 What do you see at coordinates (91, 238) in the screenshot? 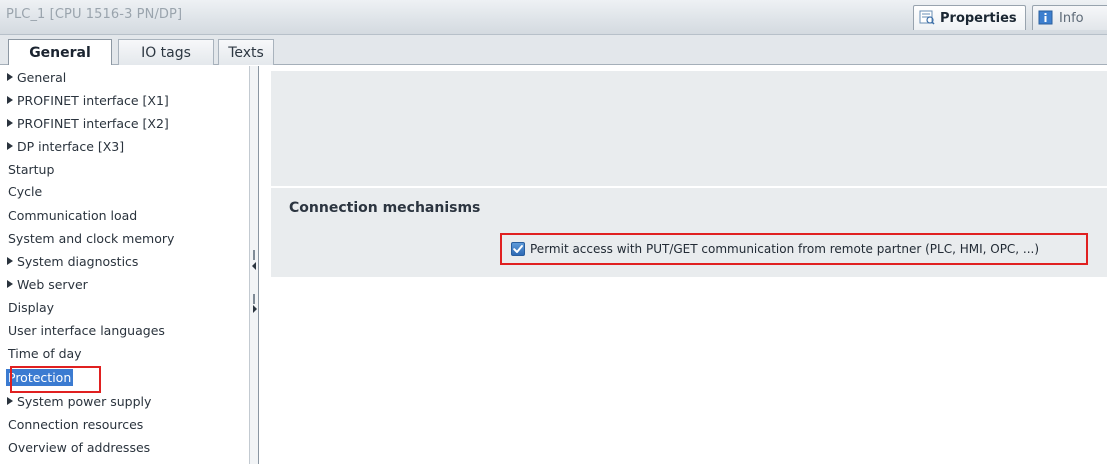
I see `nav-item-label: System and clock memory` at bounding box center [91, 238].